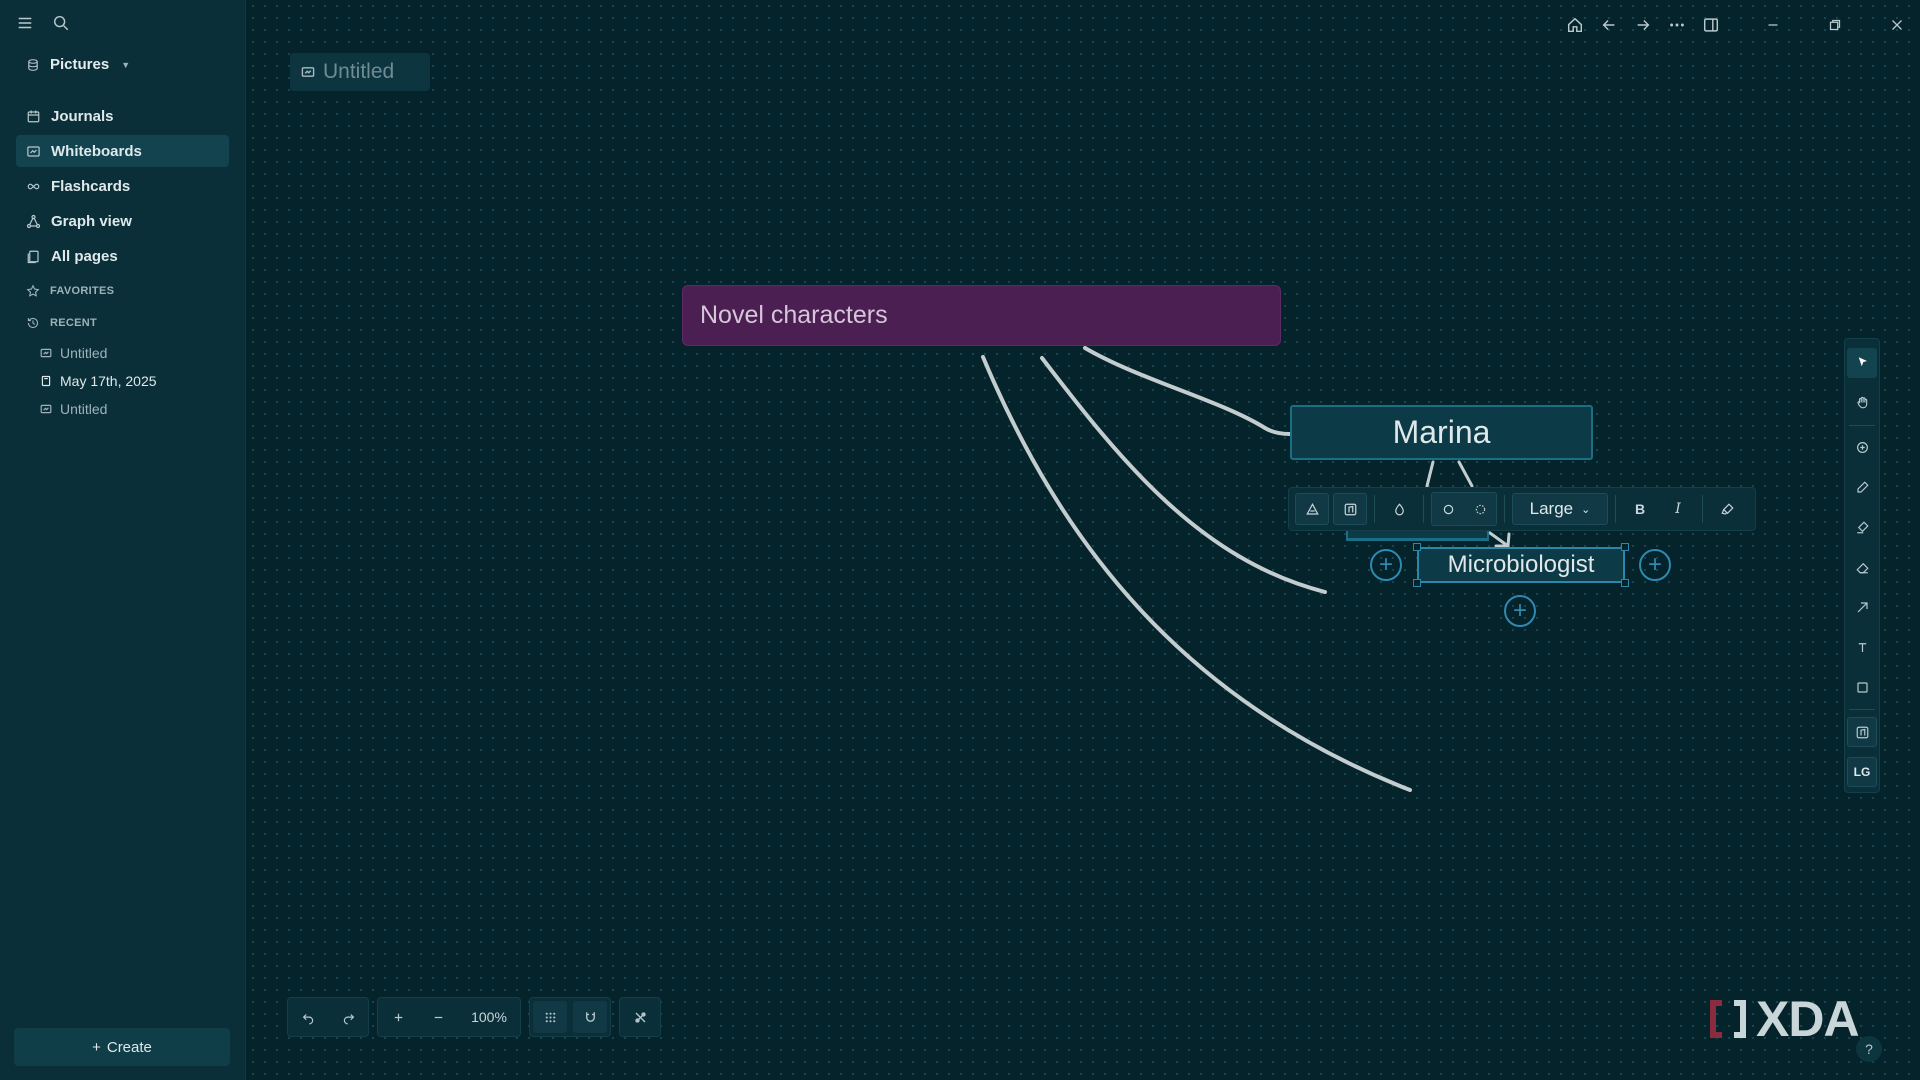  I want to click on pen-tool, so click(1862, 488).